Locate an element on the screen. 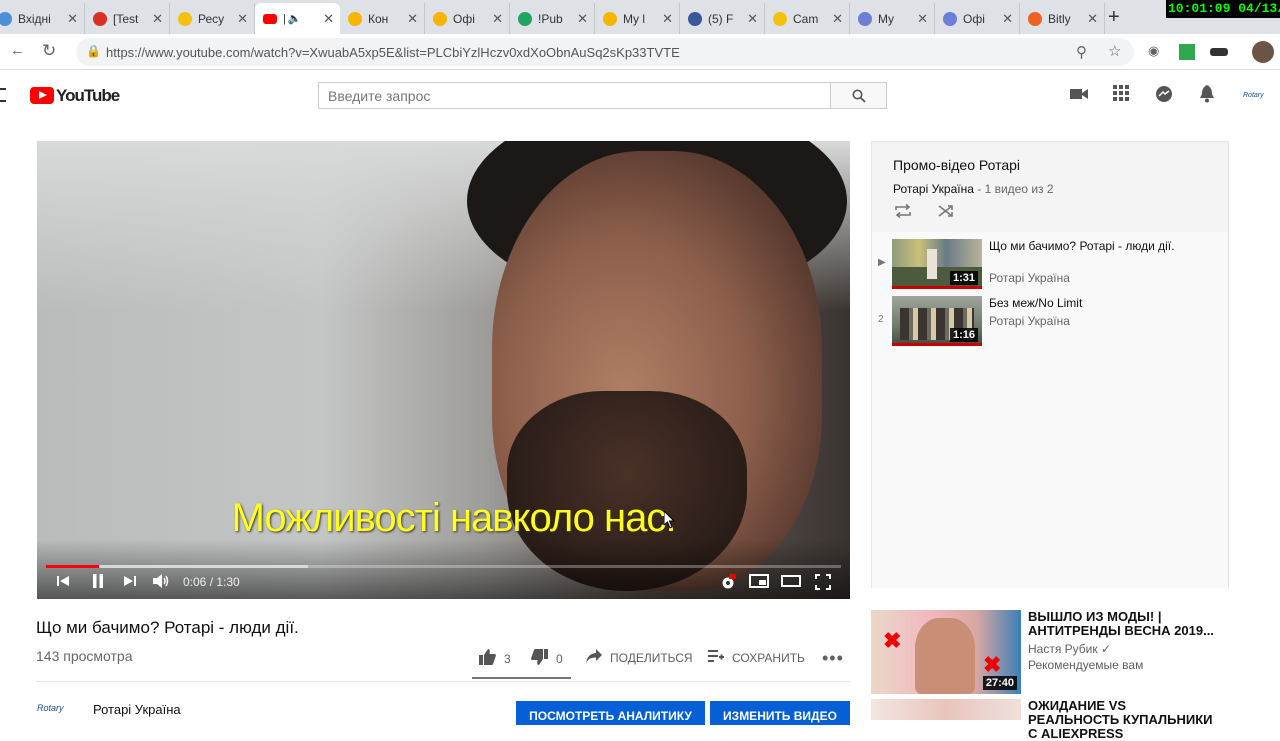 This screenshot has width=1280, height=741. zoom-icon: ⚲ is located at coordinates (1081, 52).